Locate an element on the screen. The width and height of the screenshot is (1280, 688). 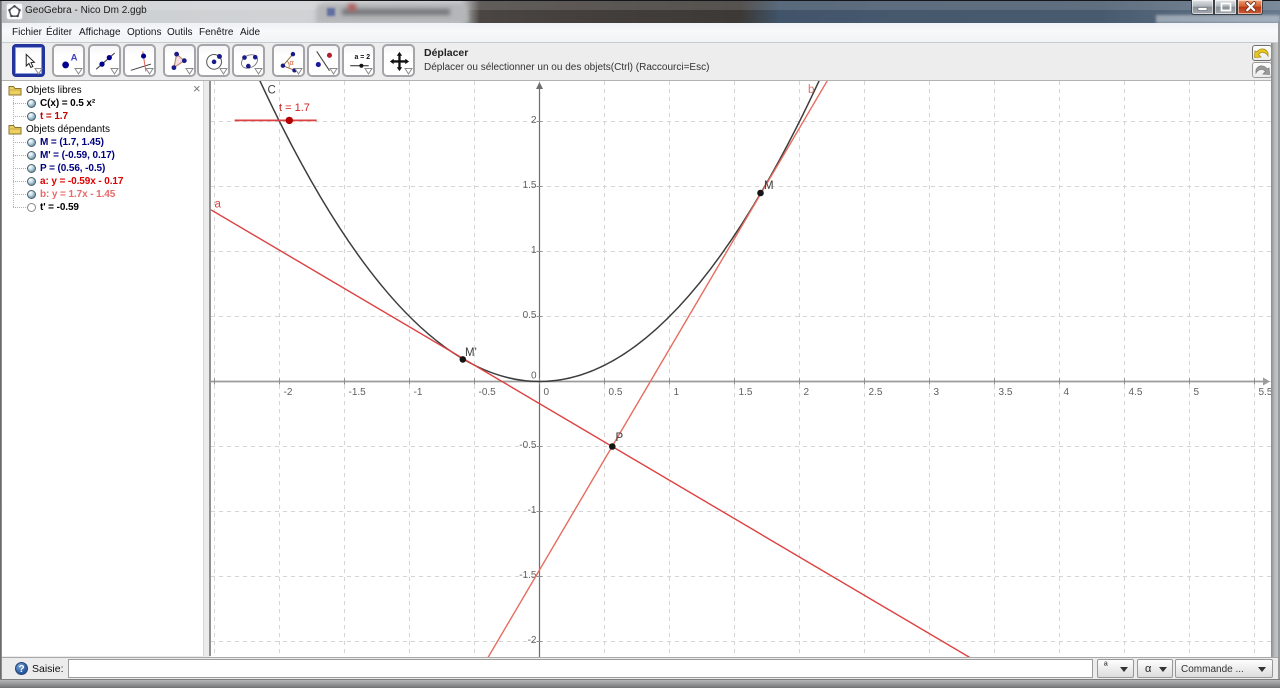
svg-text: A is located at coordinates (74, 57).